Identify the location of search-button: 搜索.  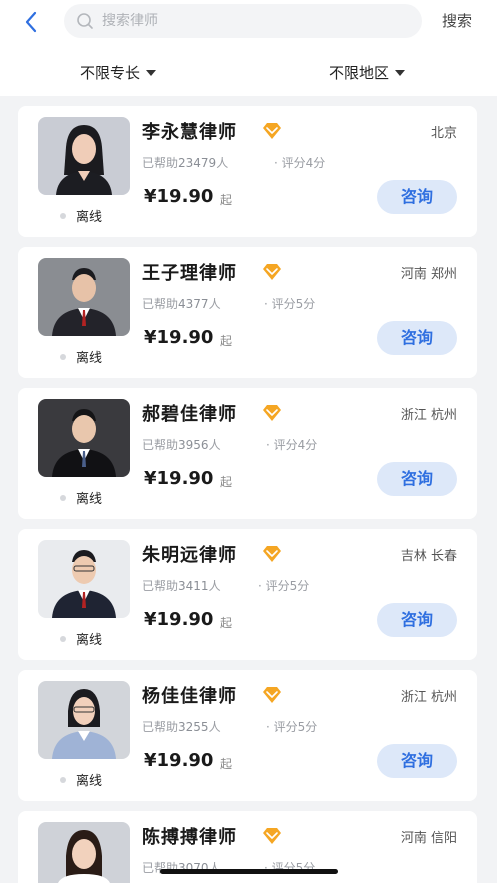
(457, 20).